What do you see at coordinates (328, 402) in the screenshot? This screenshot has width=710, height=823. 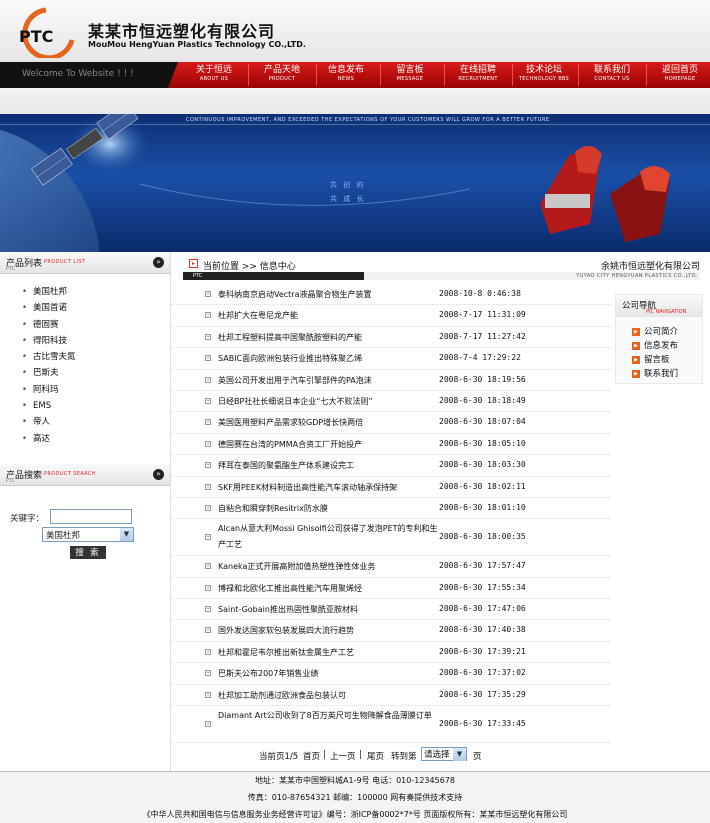 I see `news-title: 日经BP社社长细说日本企业“七大不败法则”` at bounding box center [328, 402].